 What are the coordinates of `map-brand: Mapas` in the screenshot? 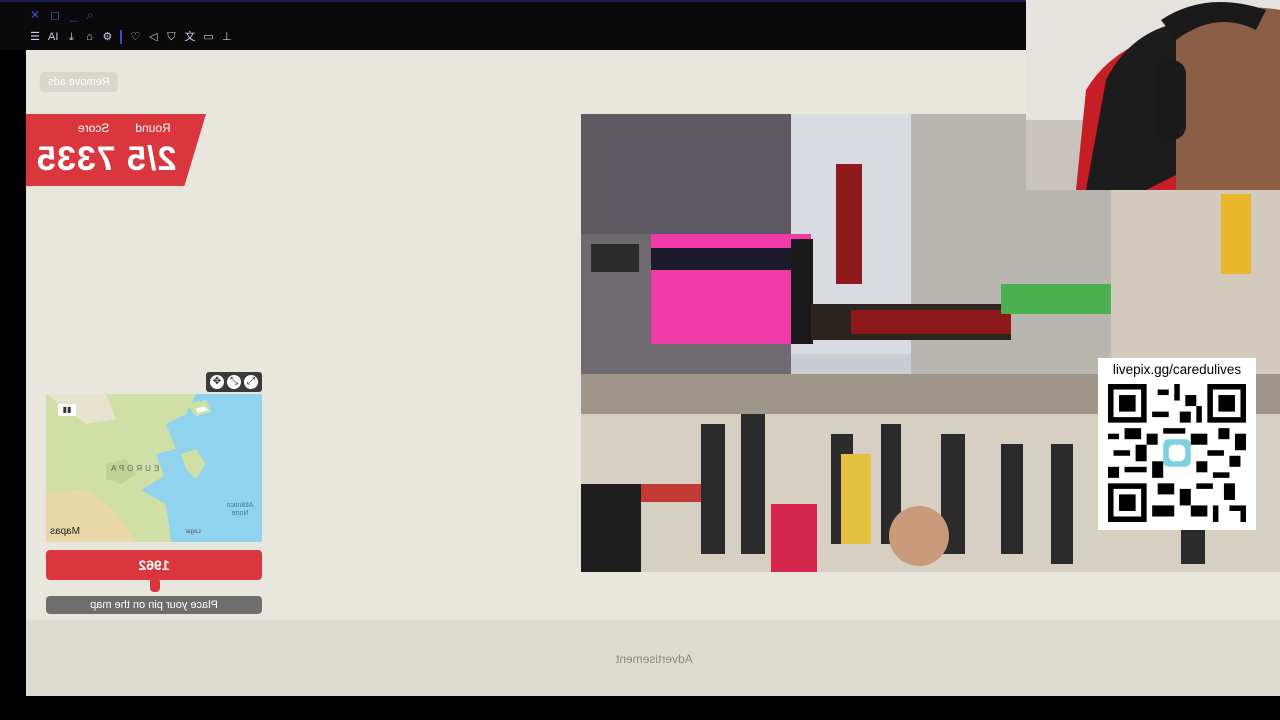 It's located at (65, 531).